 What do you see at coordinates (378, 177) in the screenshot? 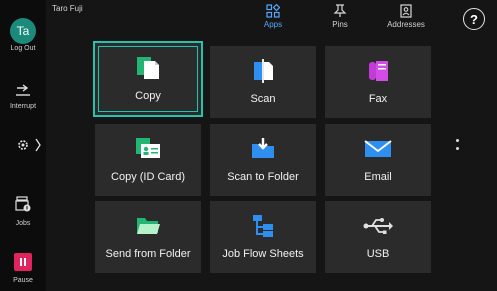
I see `app-label-email: Email` at bounding box center [378, 177].